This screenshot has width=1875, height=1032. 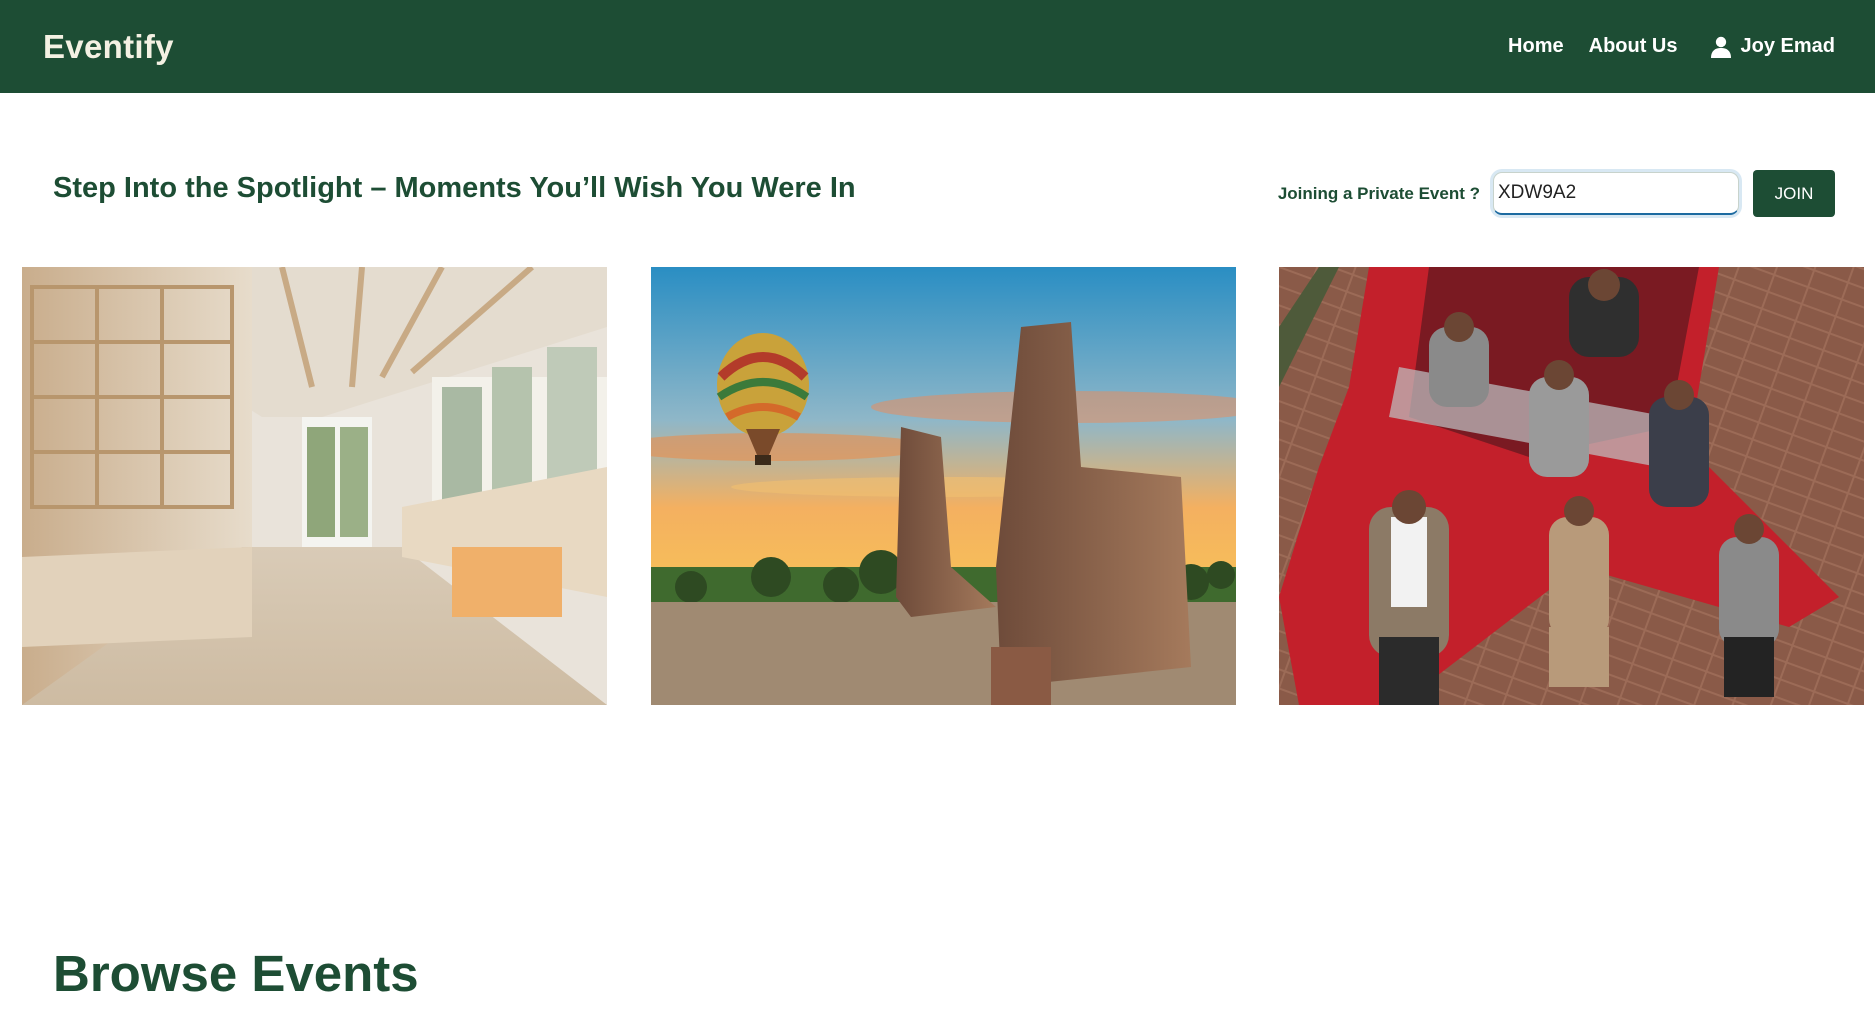 I want to click on navbar: Eventify Home About Us Joy Emad, so click(x=937, y=46).